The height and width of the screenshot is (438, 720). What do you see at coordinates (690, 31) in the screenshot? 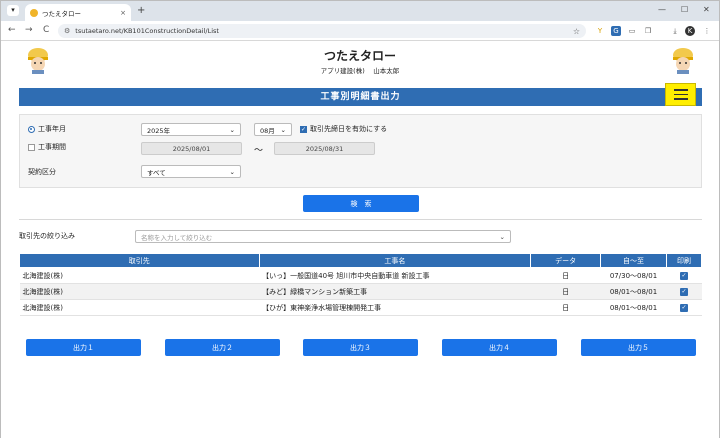
I see `profile-avatar: K` at bounding box center [690, 31].